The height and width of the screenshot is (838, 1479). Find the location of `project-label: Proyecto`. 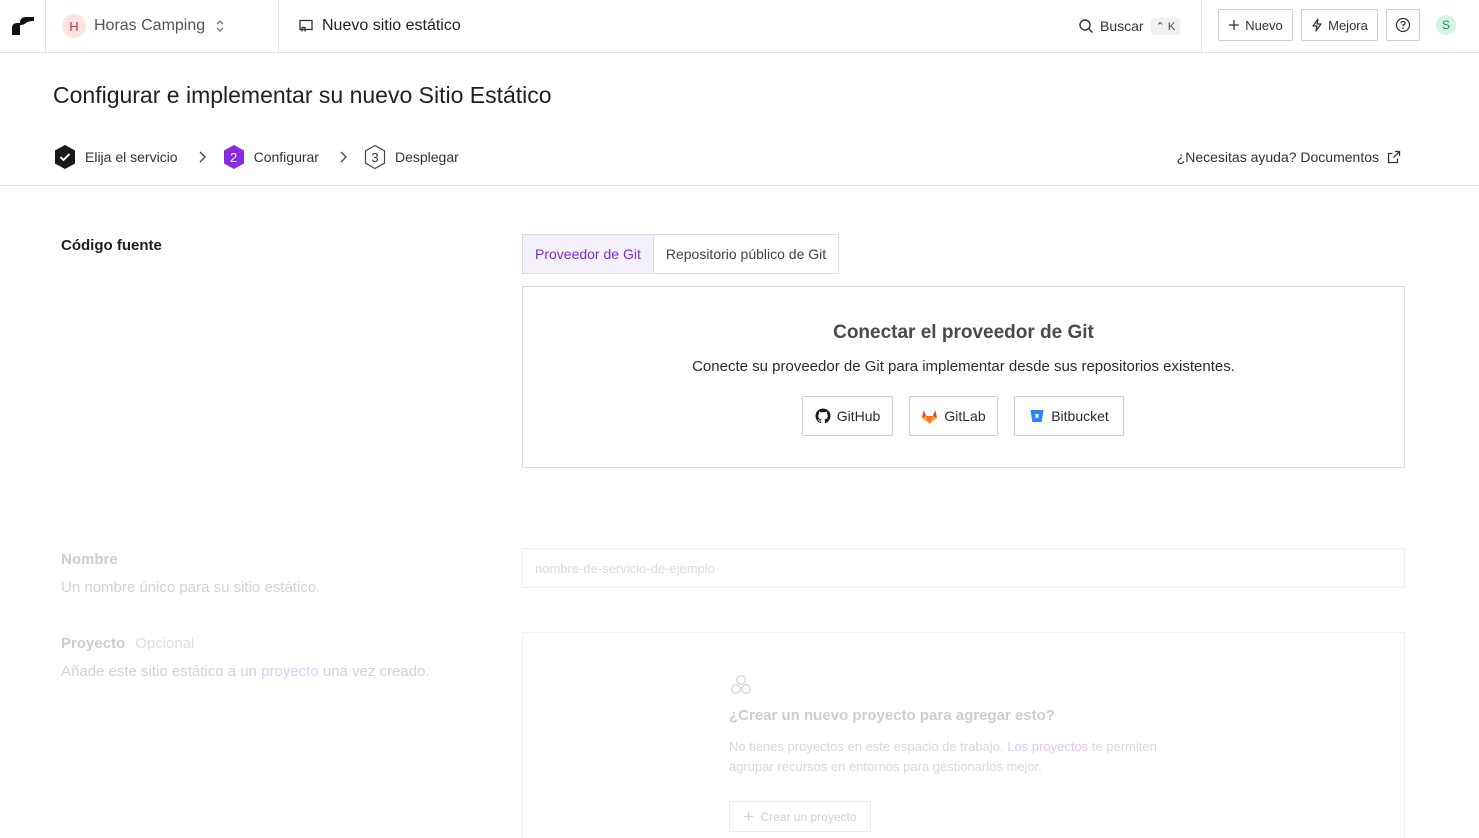

project-label: Proyecto is located at coordinates (93, 643).